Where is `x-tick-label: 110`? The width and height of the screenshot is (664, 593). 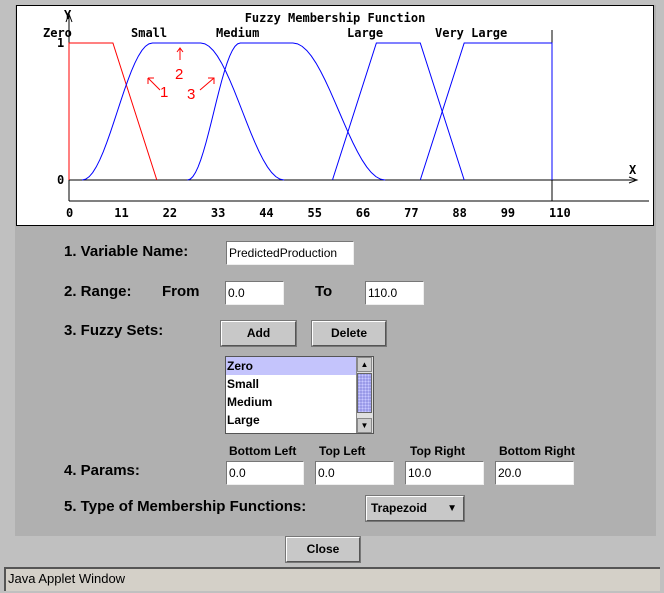
x-tick-label: 110 is located at coordinates (560, 213).